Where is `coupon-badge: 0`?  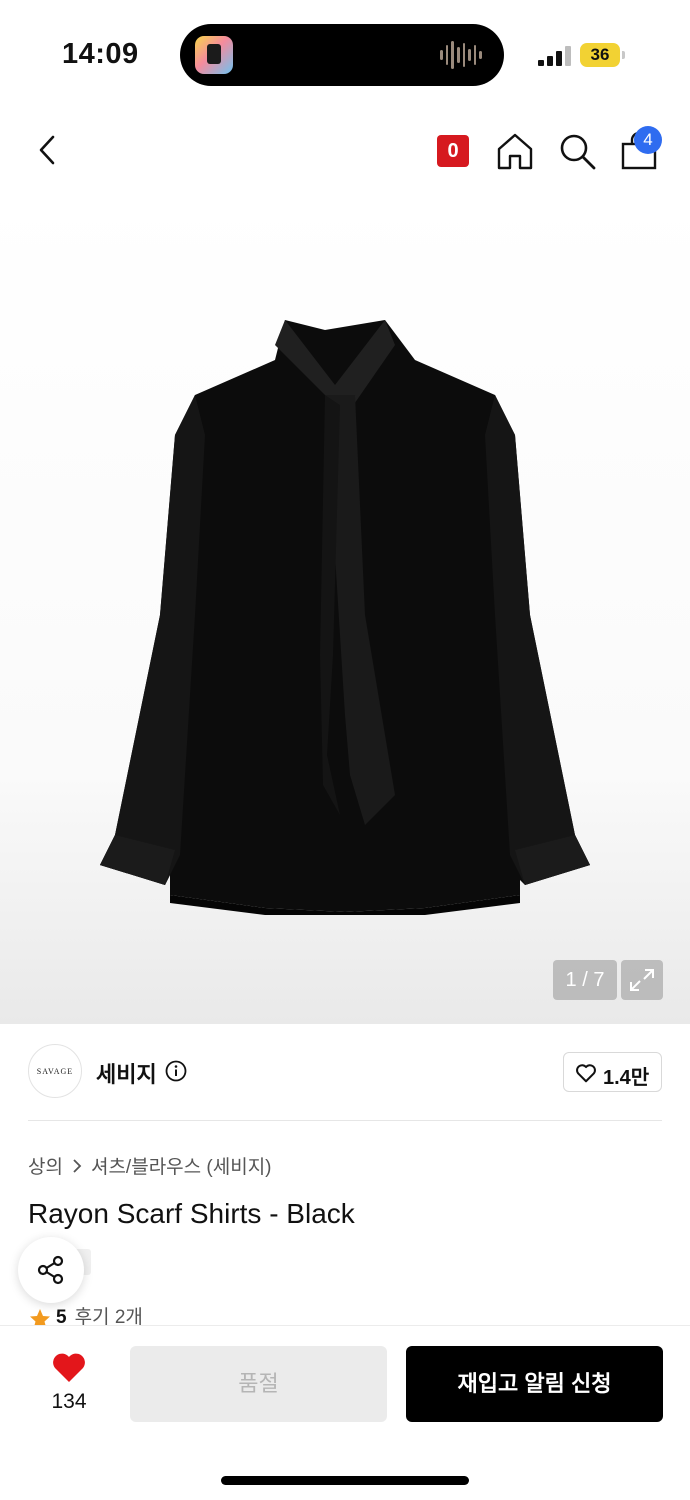
coupon-badge: 0 is located at coordinates (453, 151).